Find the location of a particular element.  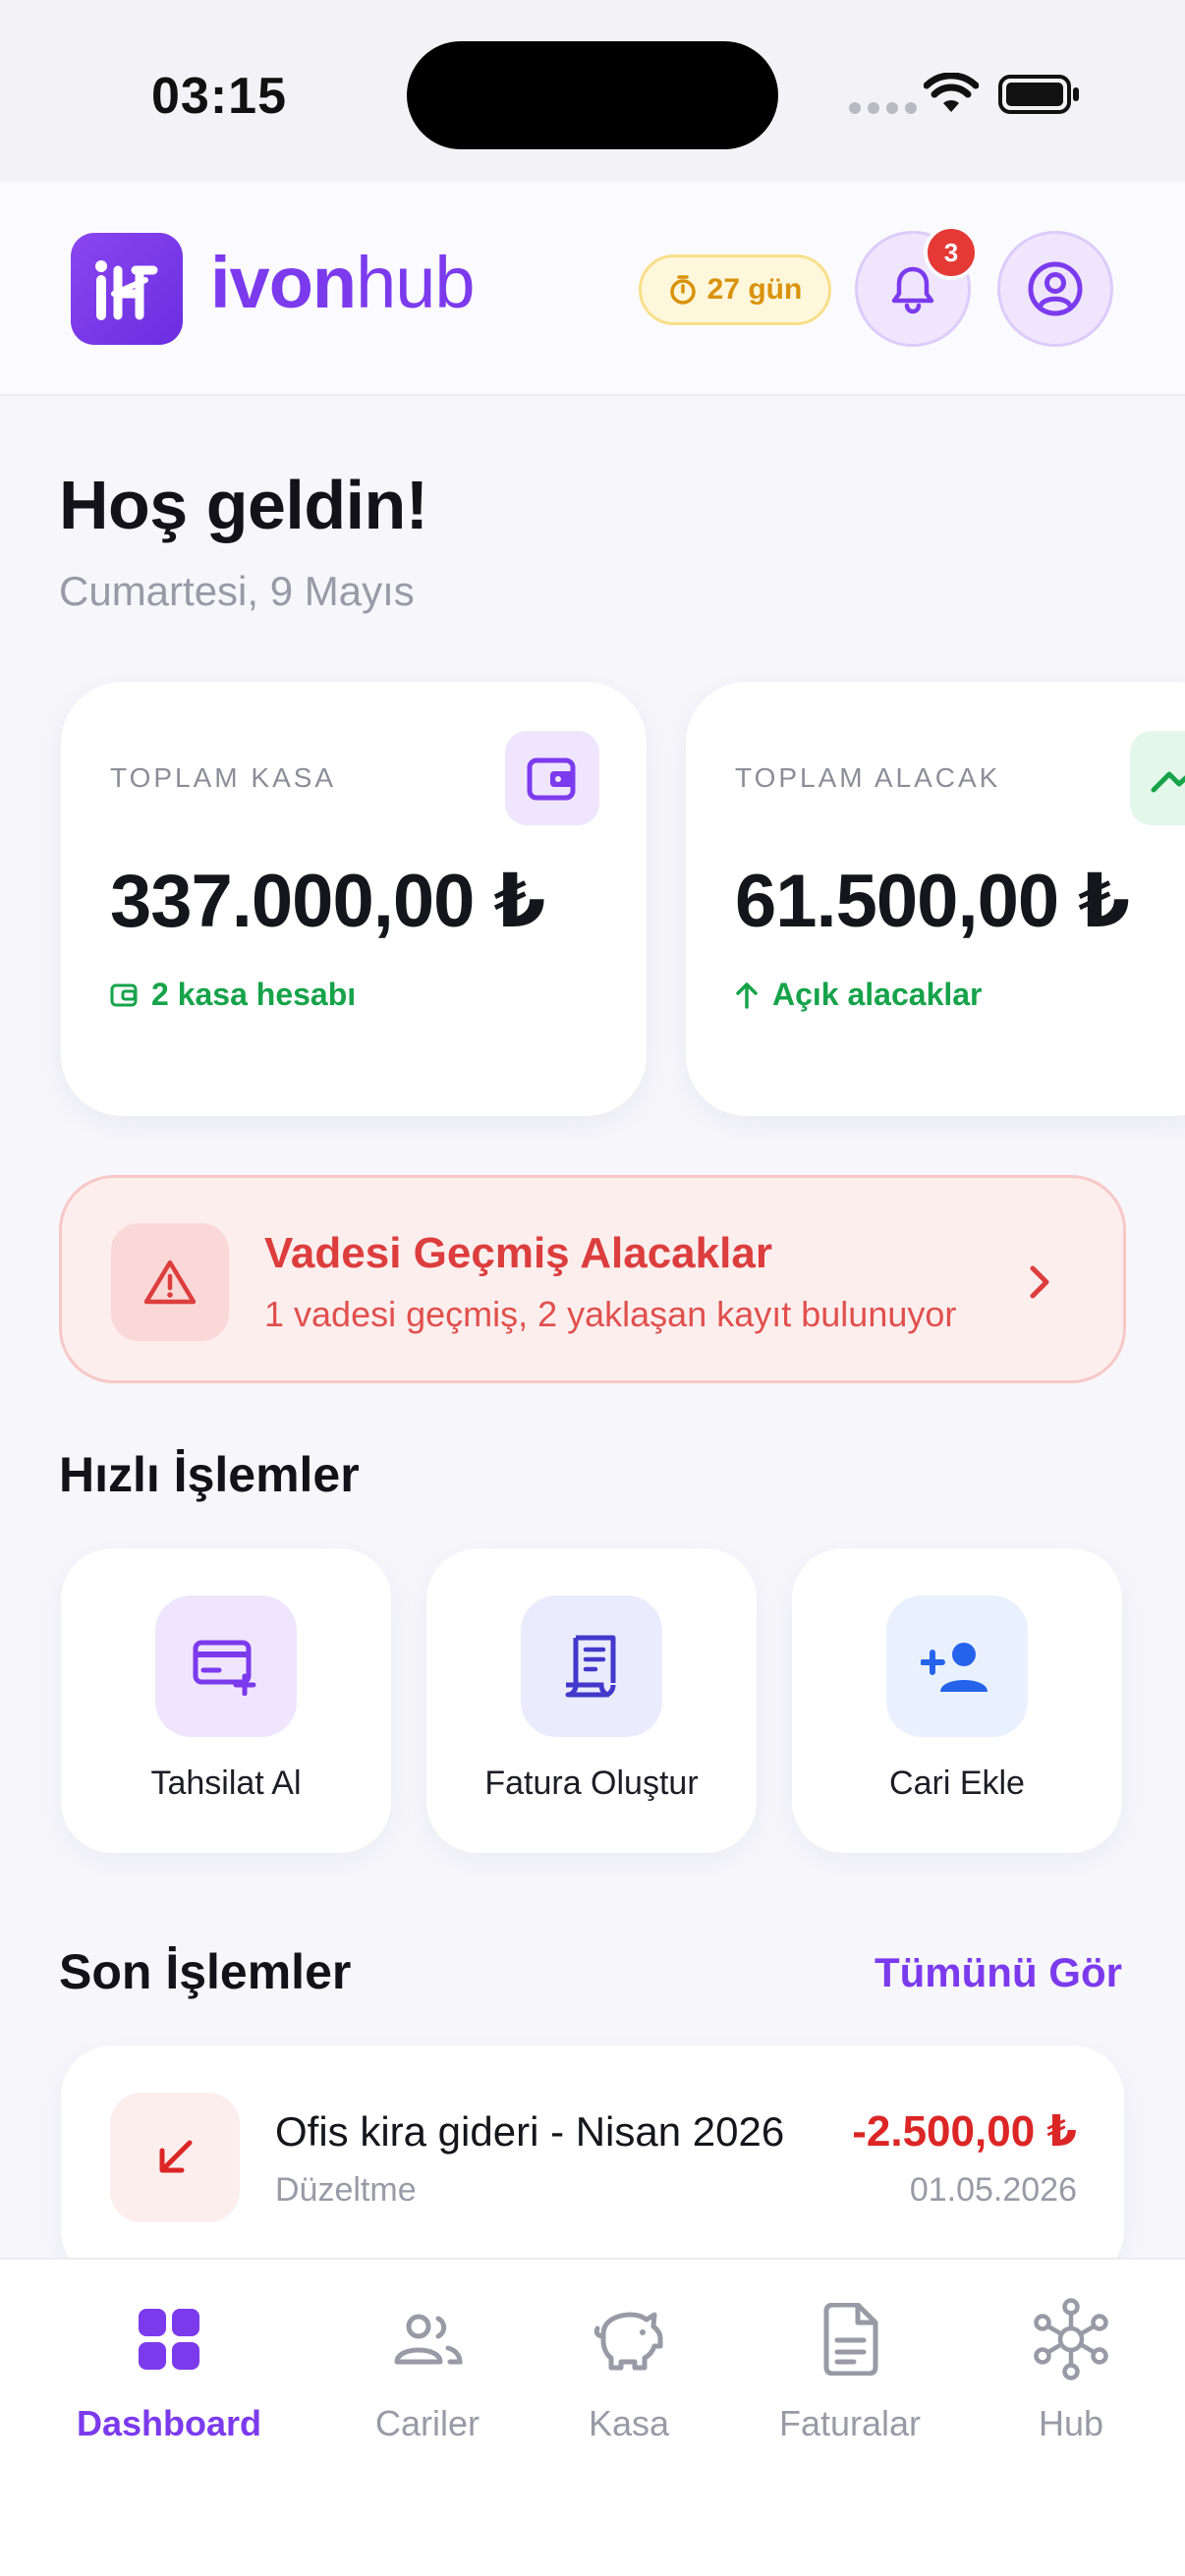

status-bar: 03:15 is located at coordinates (592, 91).